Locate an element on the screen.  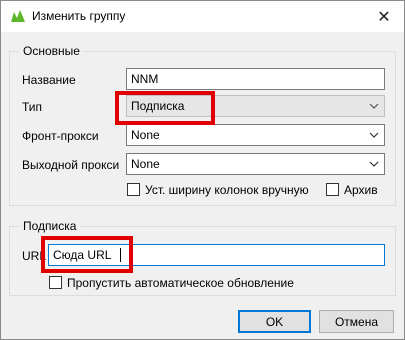
name-field: NNM is located at coordinates (255, 79).